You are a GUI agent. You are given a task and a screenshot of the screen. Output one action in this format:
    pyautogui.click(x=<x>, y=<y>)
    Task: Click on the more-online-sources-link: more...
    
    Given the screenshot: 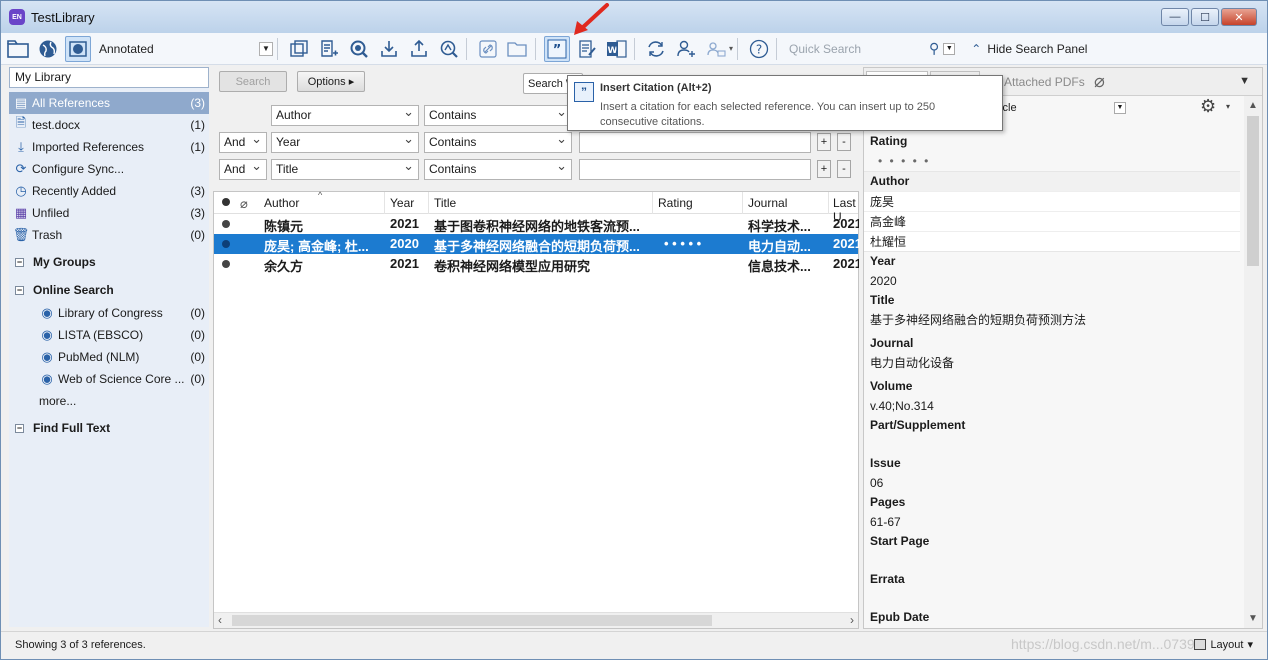 What is the action you would take?
    pyautogui.click(x=109, y=401)
    